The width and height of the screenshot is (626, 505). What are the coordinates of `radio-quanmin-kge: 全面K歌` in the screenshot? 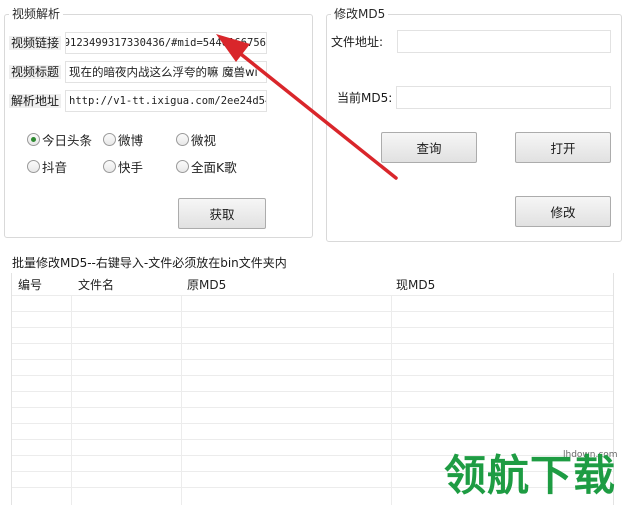 It's located at (206, 166).